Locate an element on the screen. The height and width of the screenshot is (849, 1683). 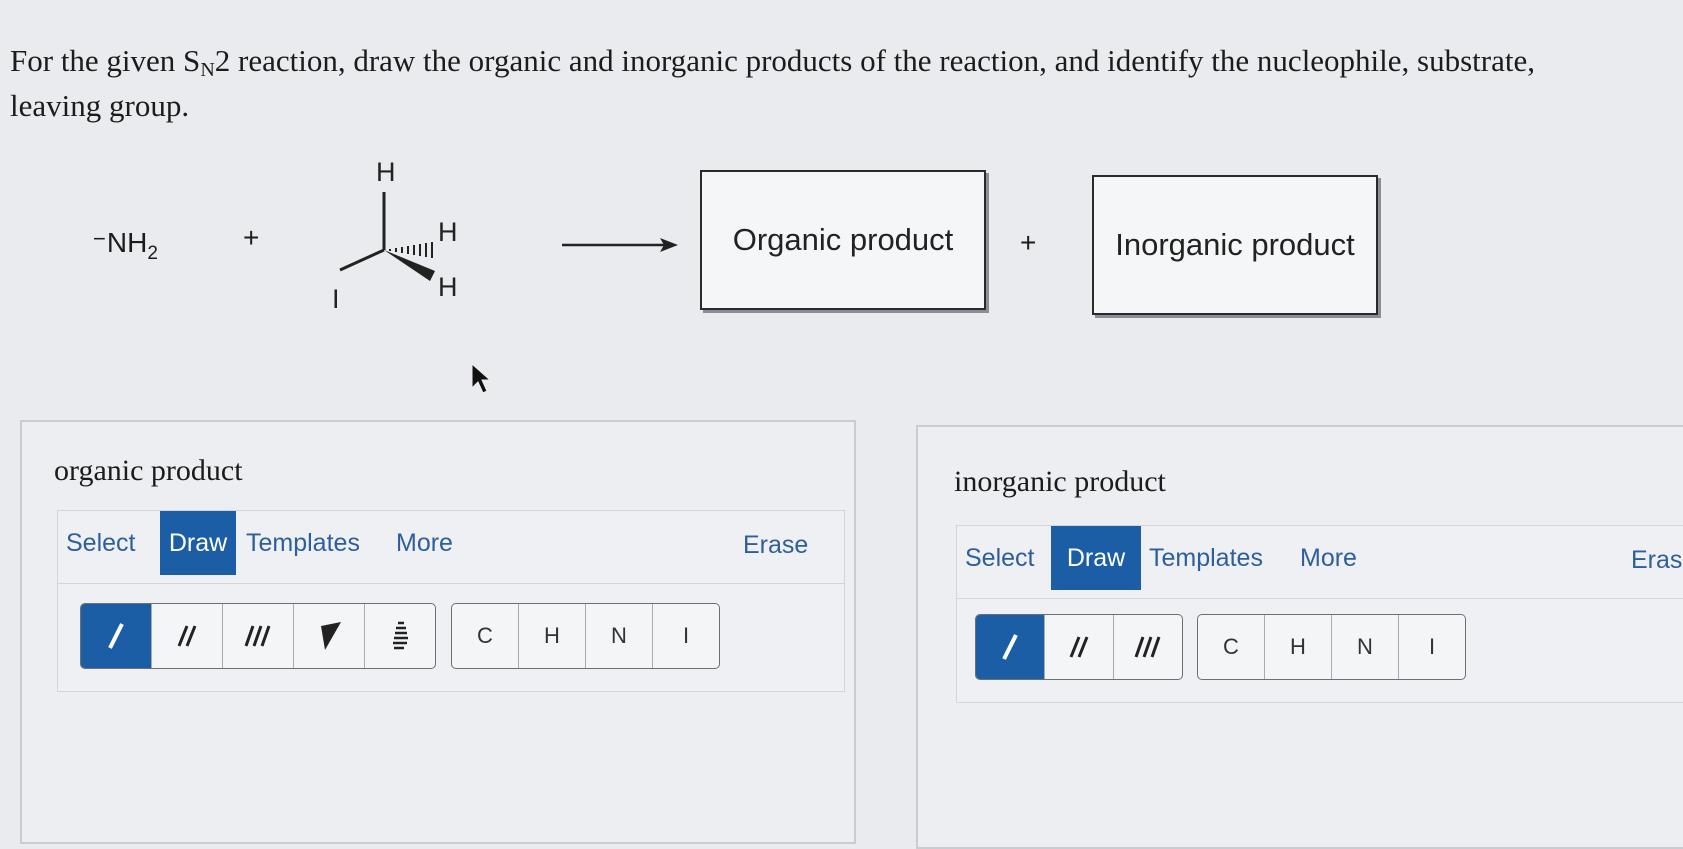
panel-title: organic product is located at coordinates (148, 470).